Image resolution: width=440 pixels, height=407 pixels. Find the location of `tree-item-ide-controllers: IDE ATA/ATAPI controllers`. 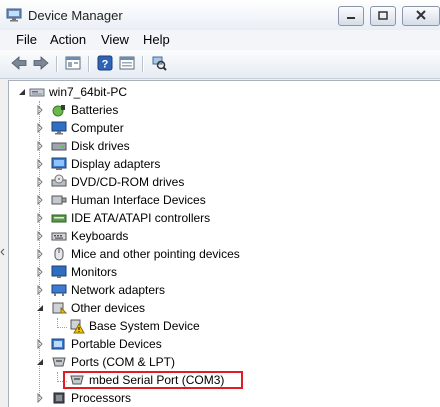

tree-item-ide-controllers: IDE ATA/ATAPI controllers is located at coordinates (221, 218).